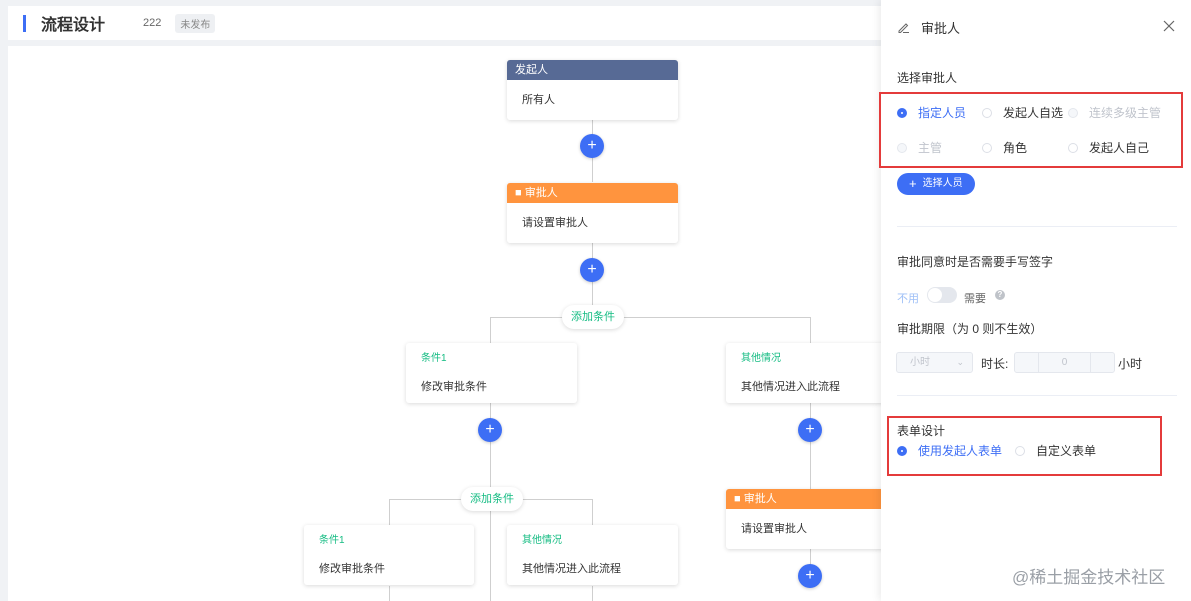 This screenshot has height=601, width=1191. What do you see at coordinates (970, 329) in the screenshot?
I see `deadline-label: 审批期限（为 0 则不生效）` at bounding box center [970, 329].